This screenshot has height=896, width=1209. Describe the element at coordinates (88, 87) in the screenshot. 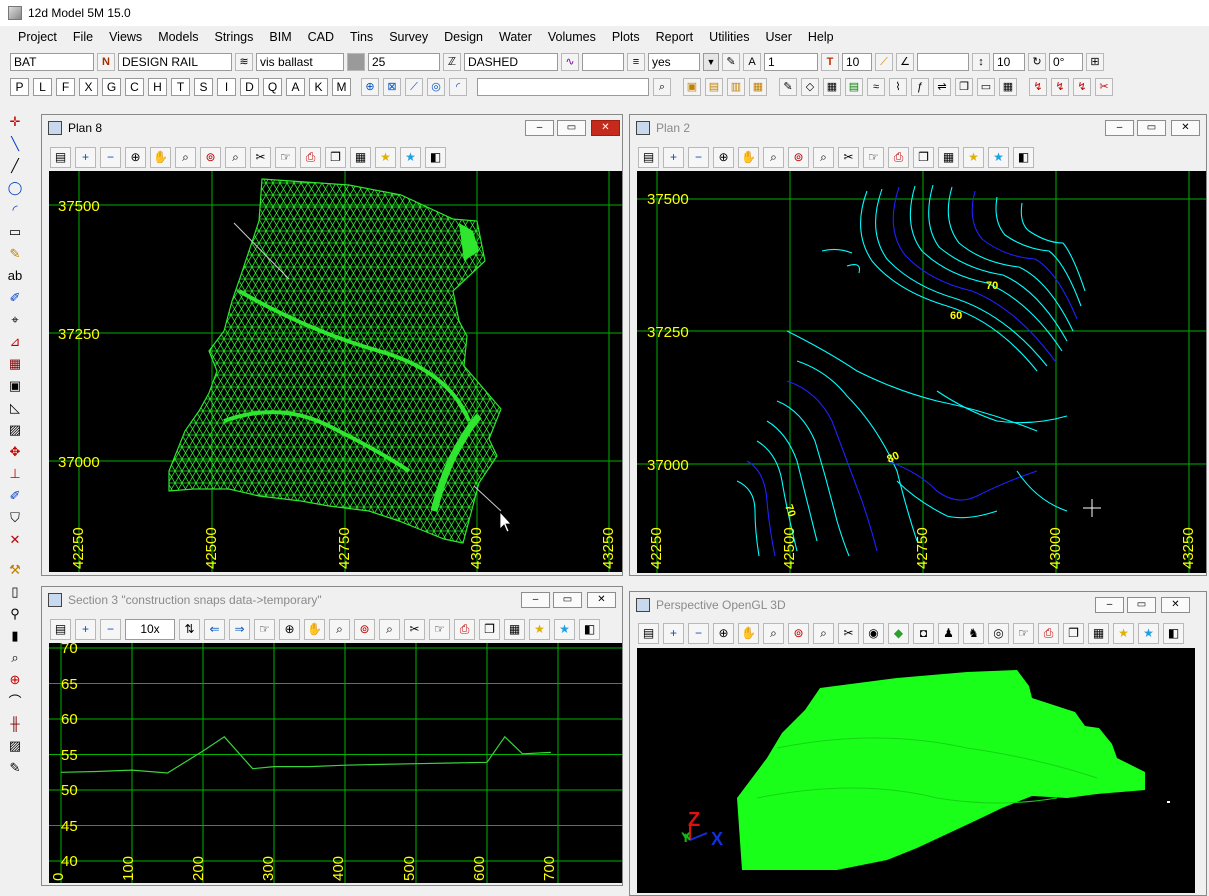

I see `snap-x-button: X` at that location.